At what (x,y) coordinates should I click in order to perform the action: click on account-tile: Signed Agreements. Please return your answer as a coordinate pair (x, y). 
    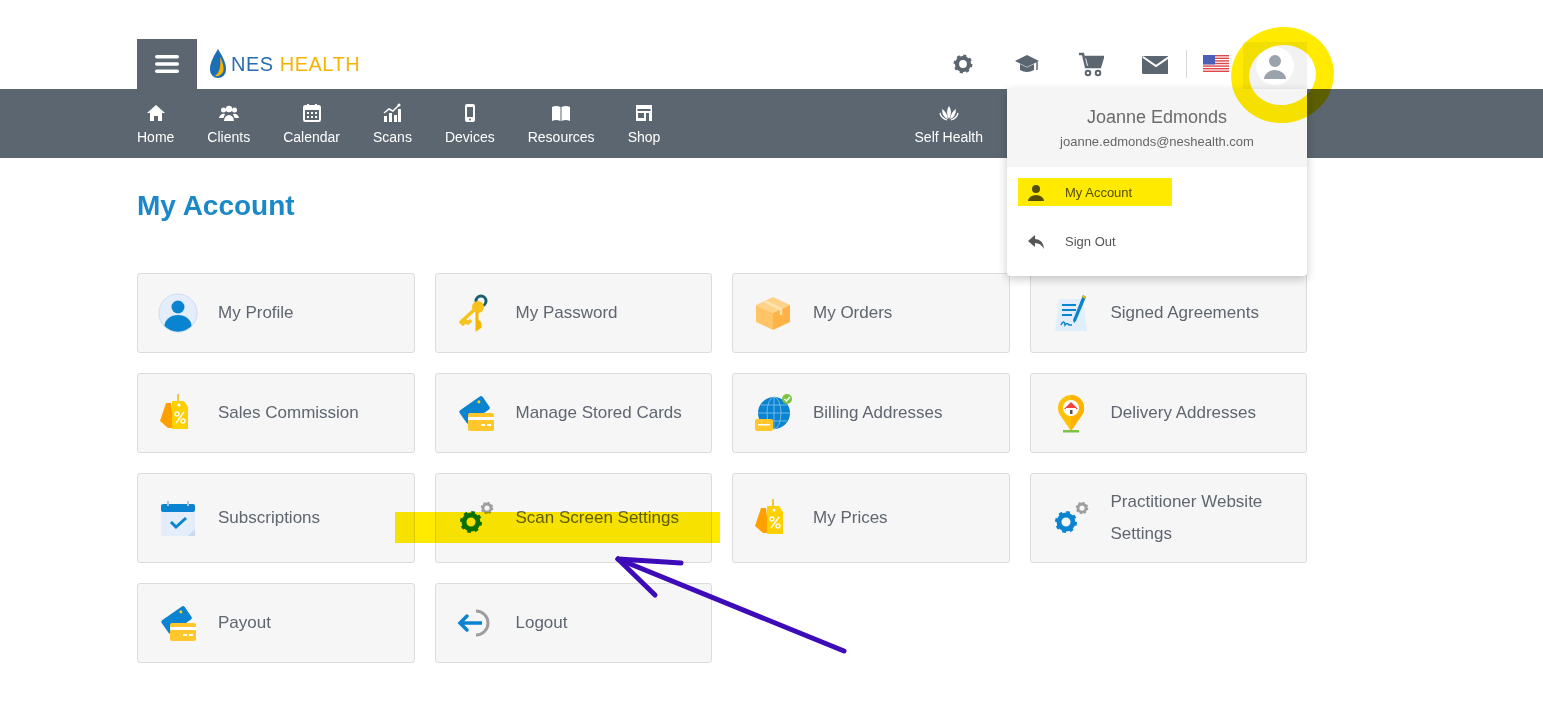
    Looking at the image, I should click on (1168, 313).